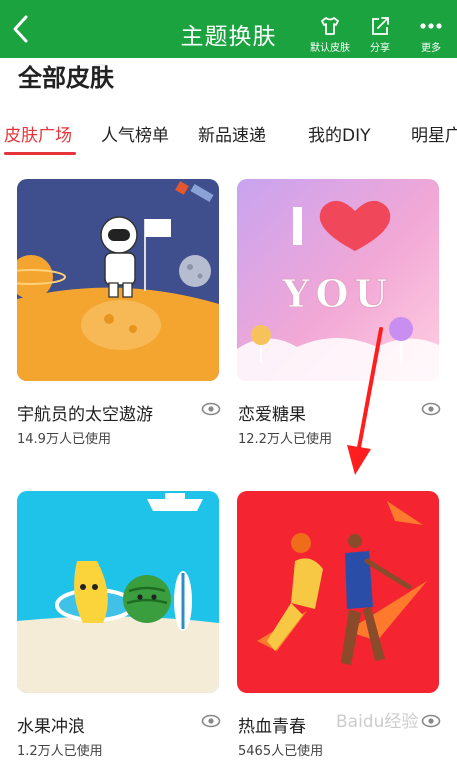 This screenshot has width=457, height=760. Describe the element at coordinates (339, 133) in the screenshot. I see `tab-my-diy: 我的DIY` at that location.